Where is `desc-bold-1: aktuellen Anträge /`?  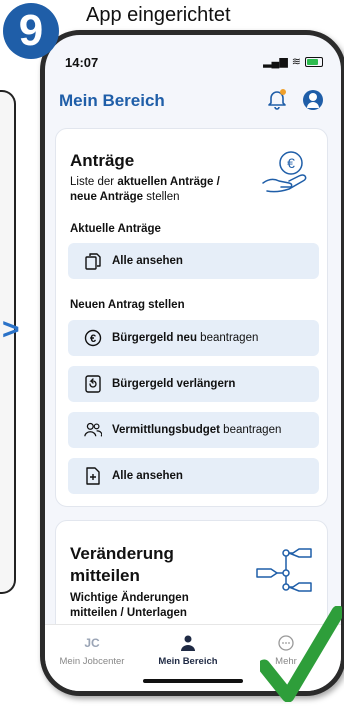
desc-bold-1: aktuellen Anträge / is located at coordinates (168, 182).